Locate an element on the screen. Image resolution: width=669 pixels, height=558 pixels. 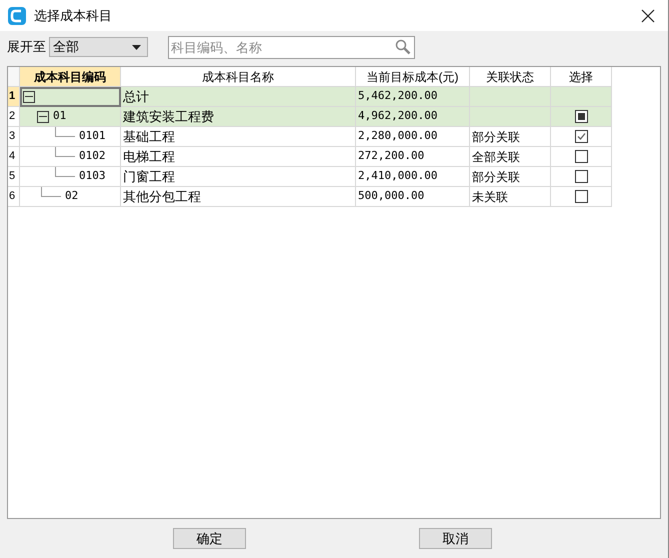
name-cell: 电梯工程 is located at coordinates (238, 157).